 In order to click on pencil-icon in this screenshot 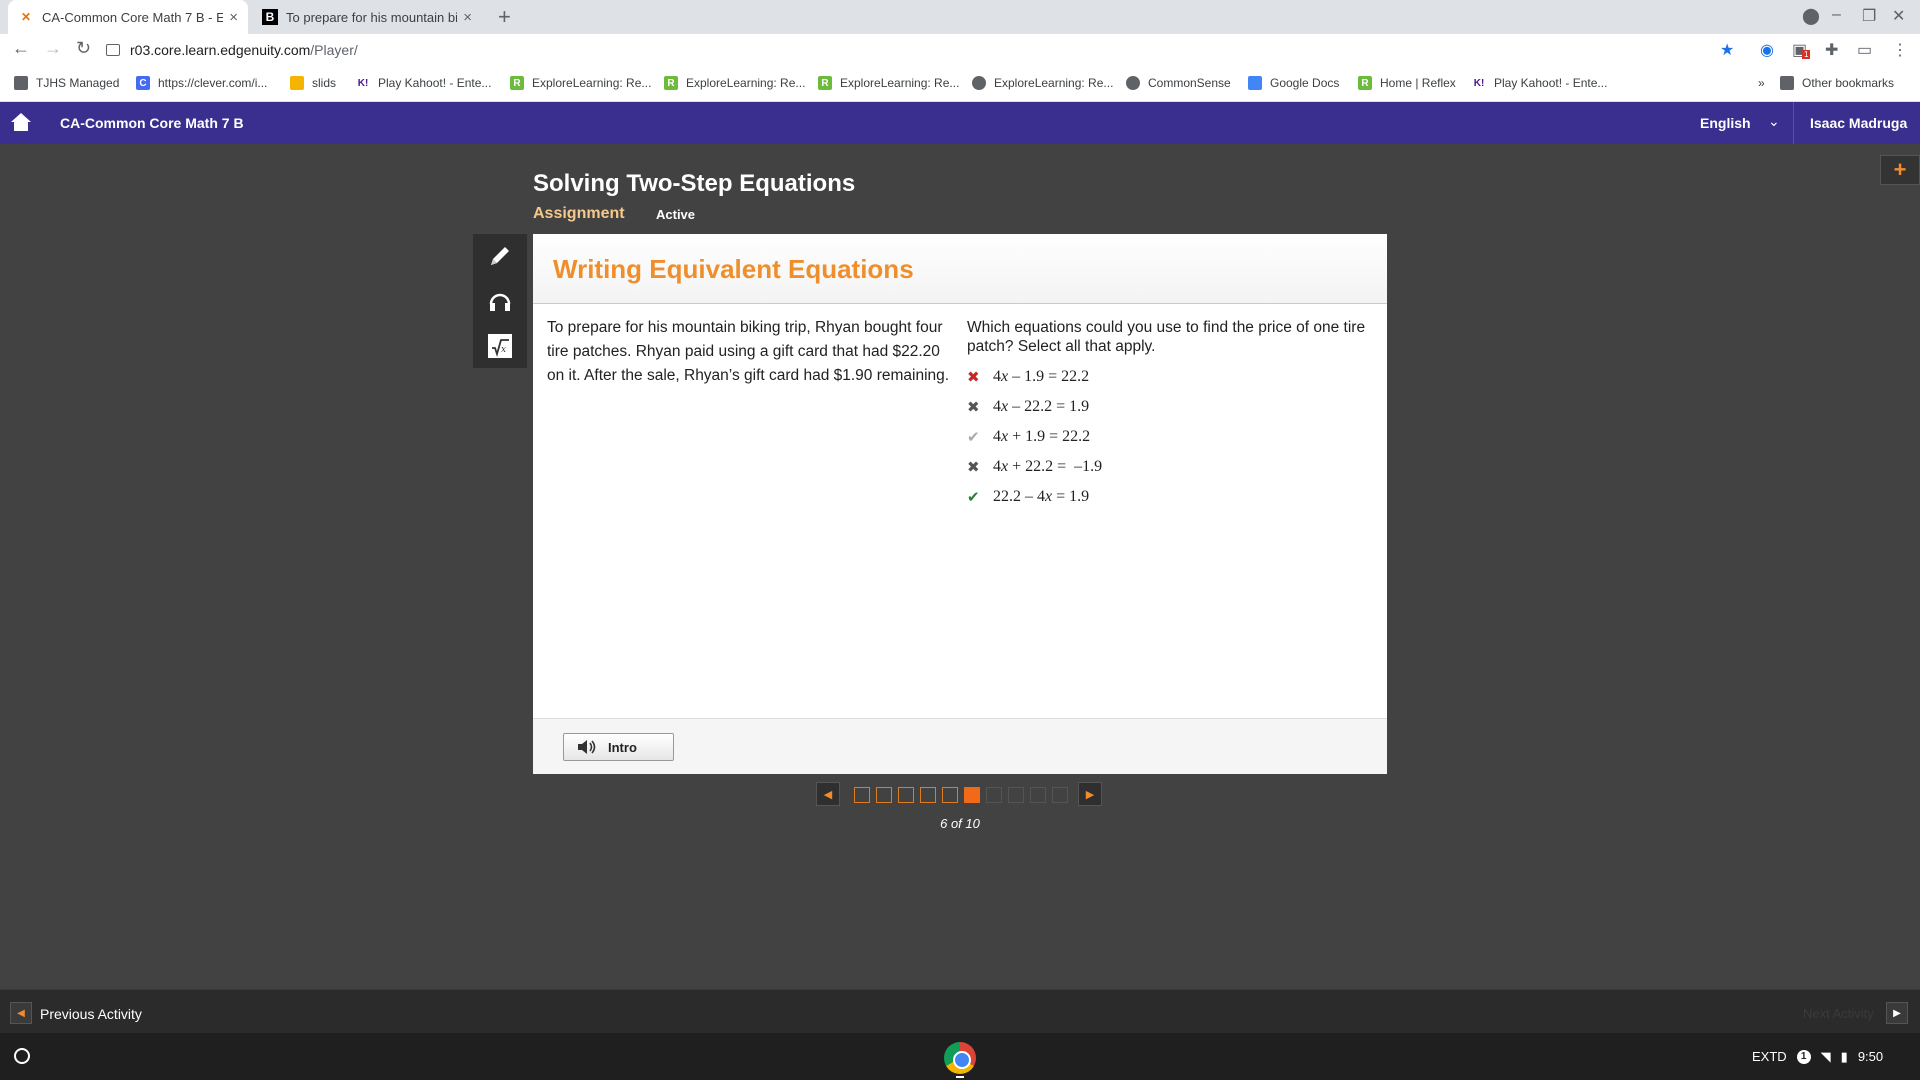, I will do `click(500, 256)`.